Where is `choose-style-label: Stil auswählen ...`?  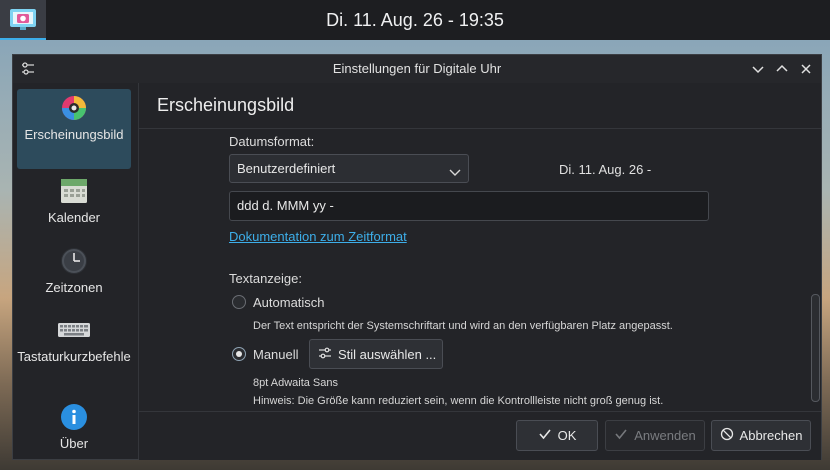
choose-style-label: Stil auswählen ... is located at coordinates (387, 354).